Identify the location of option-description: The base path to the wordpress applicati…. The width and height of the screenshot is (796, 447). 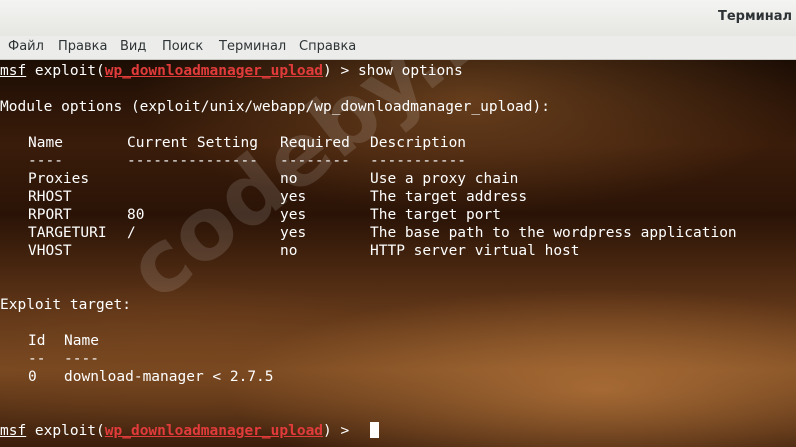
(553, 233).